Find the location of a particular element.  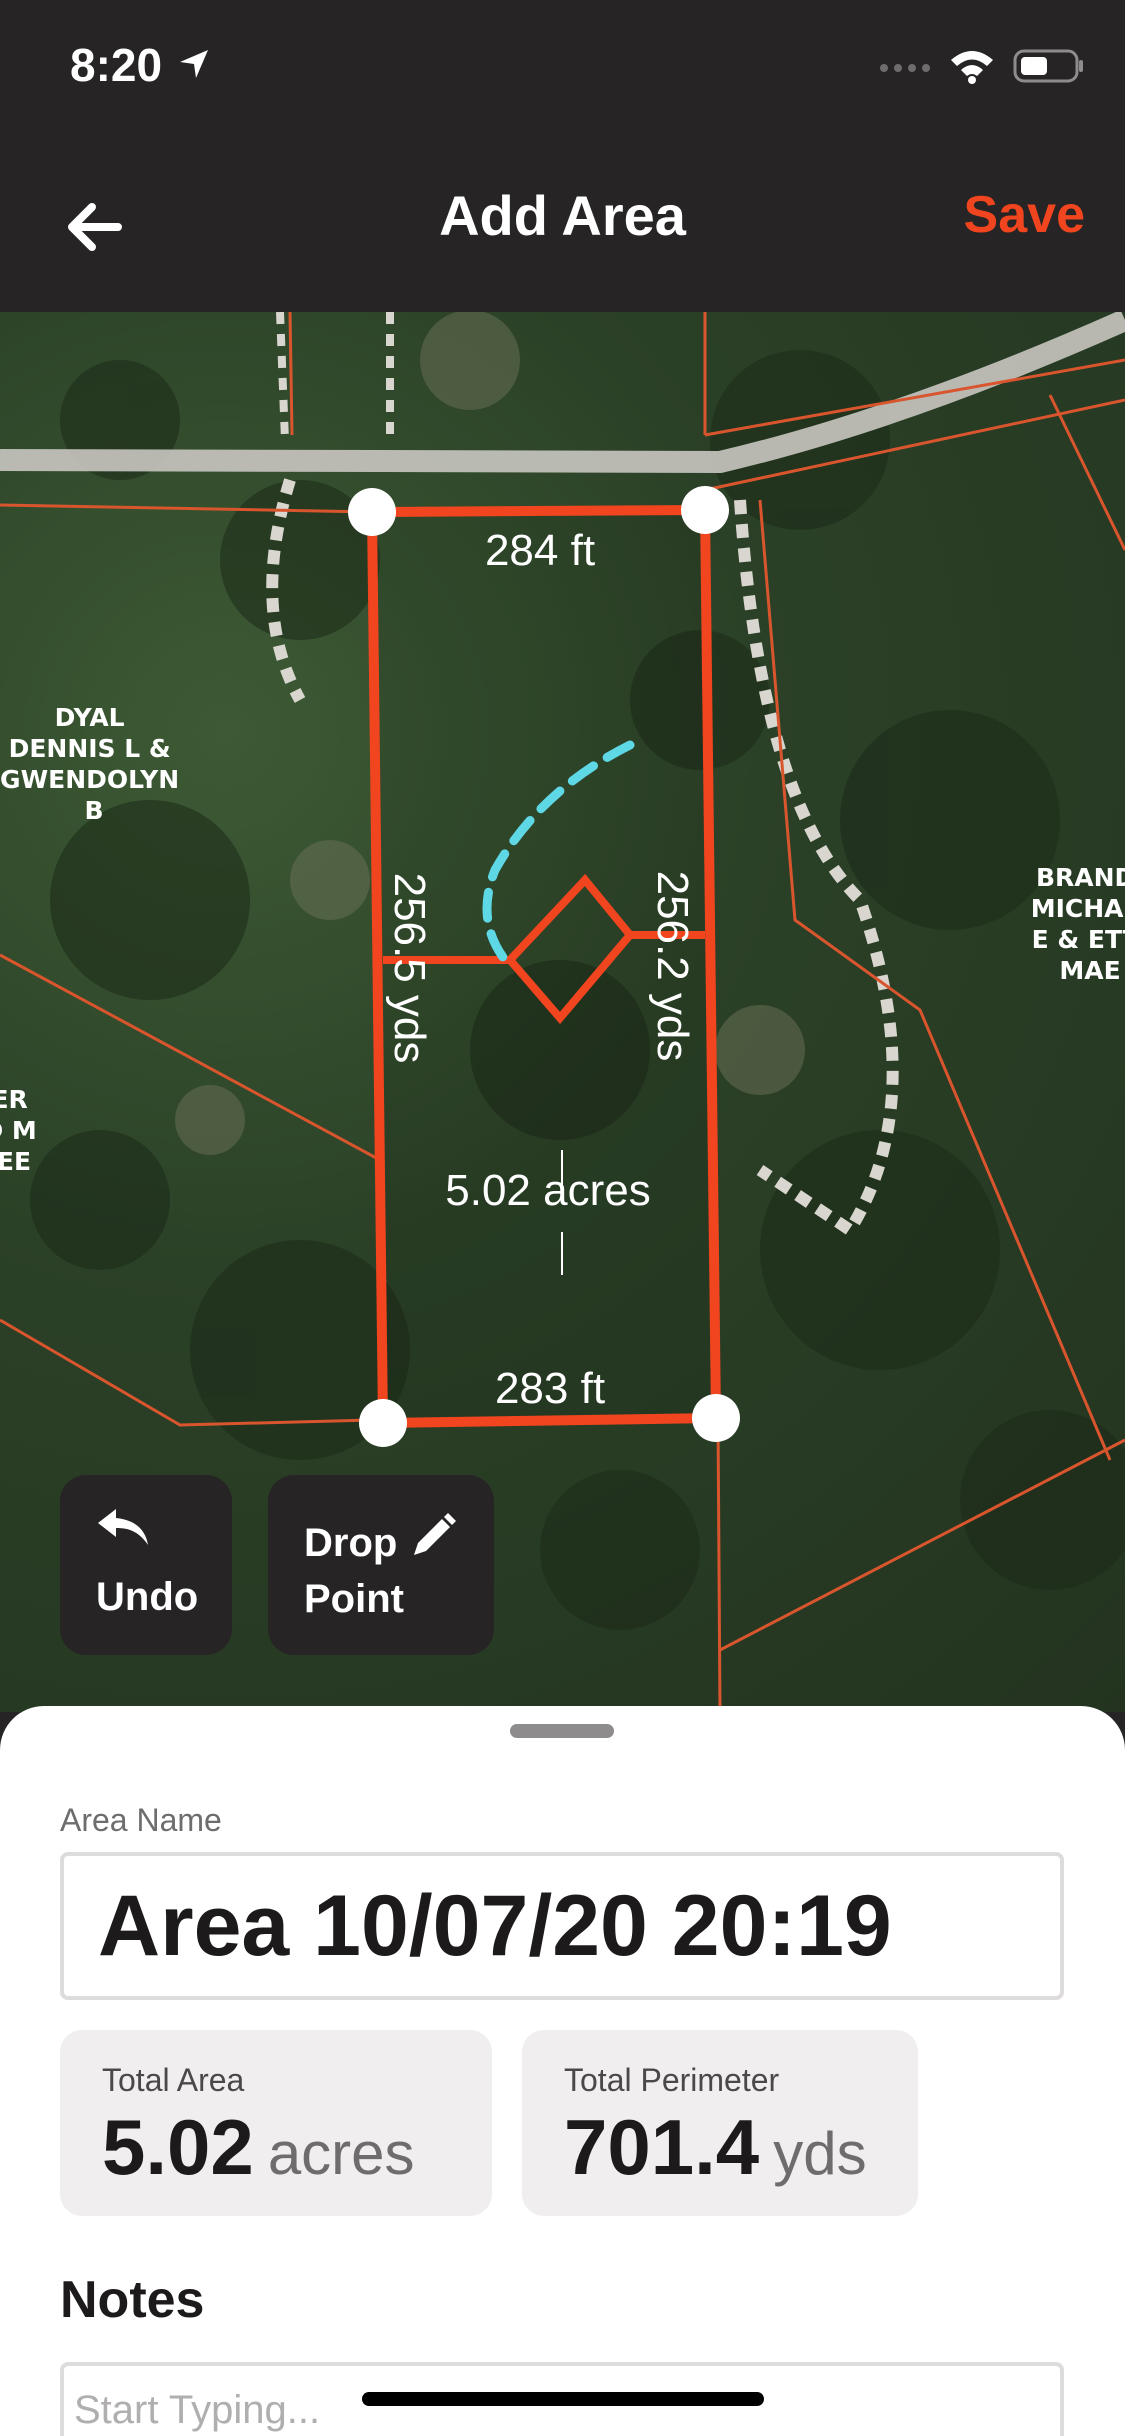

total-perimeter-value-row: 701.4 yds is located at coordinates (715, 2147).